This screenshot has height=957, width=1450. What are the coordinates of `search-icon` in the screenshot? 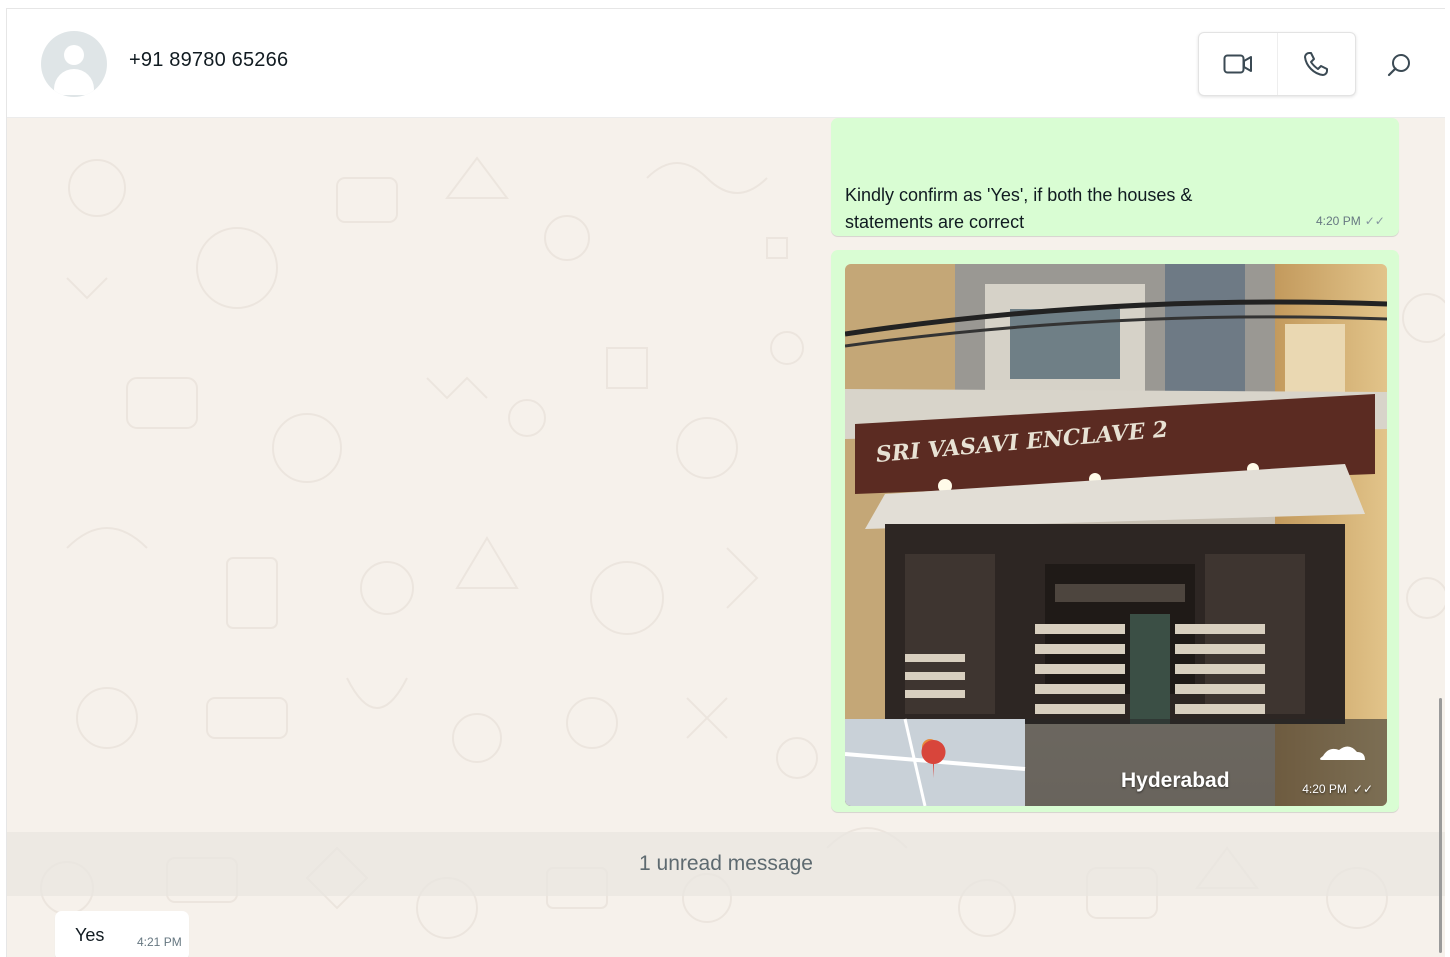 It's located at (1398, 65).